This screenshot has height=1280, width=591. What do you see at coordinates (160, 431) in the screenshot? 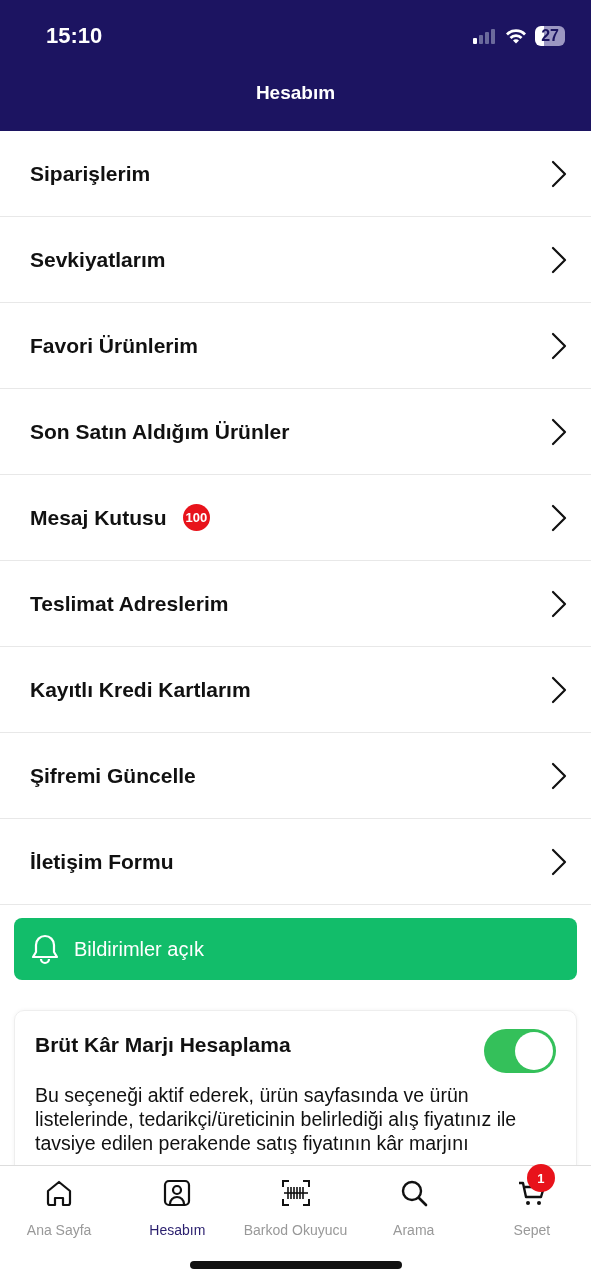
I see `menu-label: Son Satın Aldığım Ürünler` at bounding box center [160, 431].